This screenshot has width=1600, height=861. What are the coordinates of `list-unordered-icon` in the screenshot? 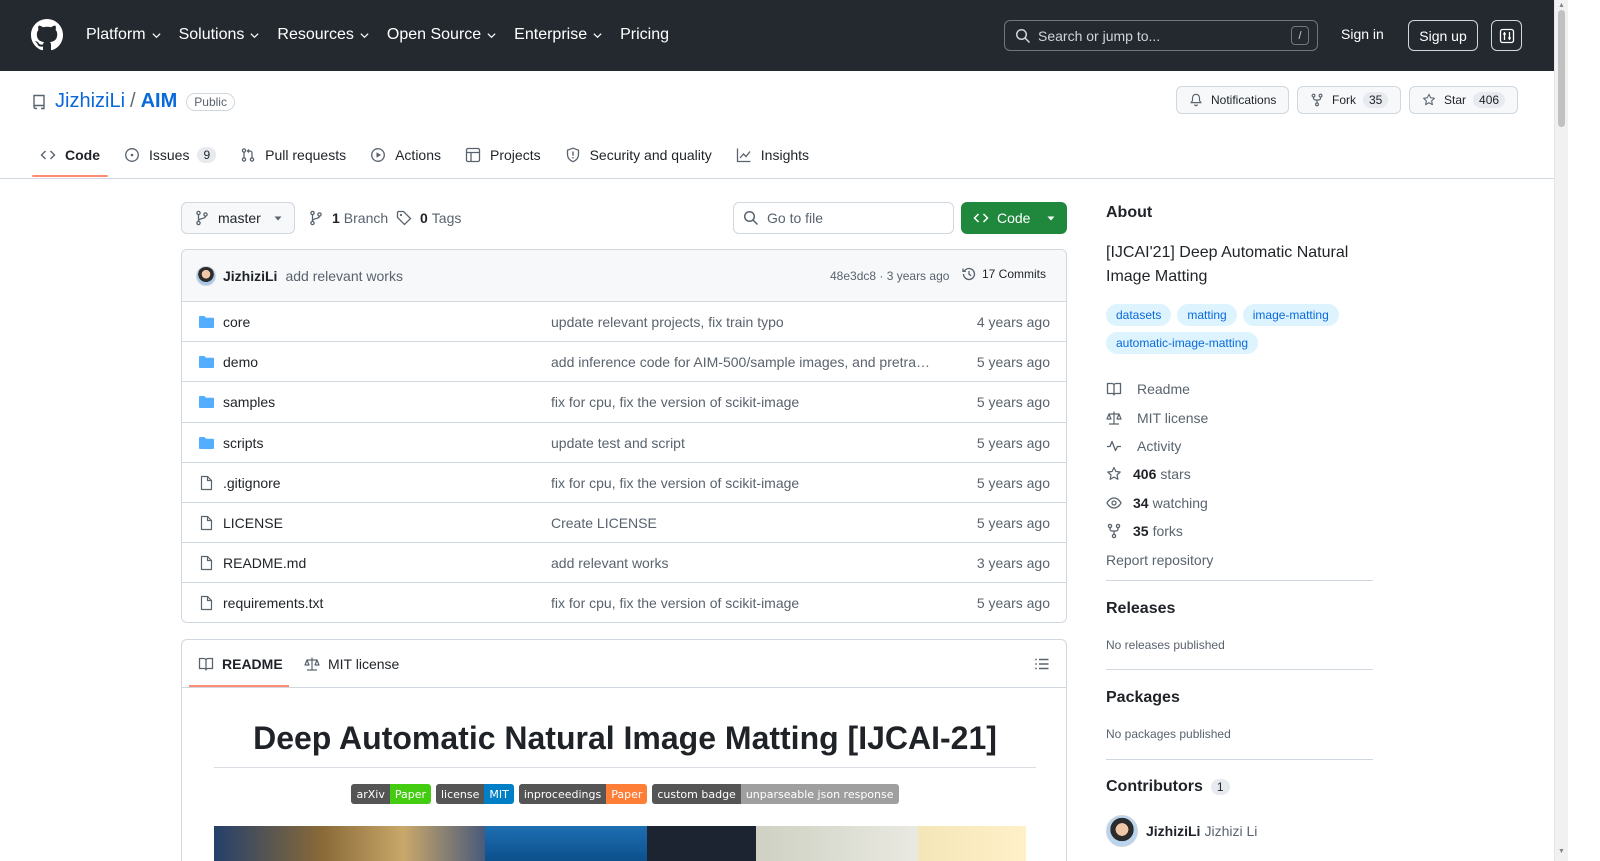 It's located at (1042, 664).